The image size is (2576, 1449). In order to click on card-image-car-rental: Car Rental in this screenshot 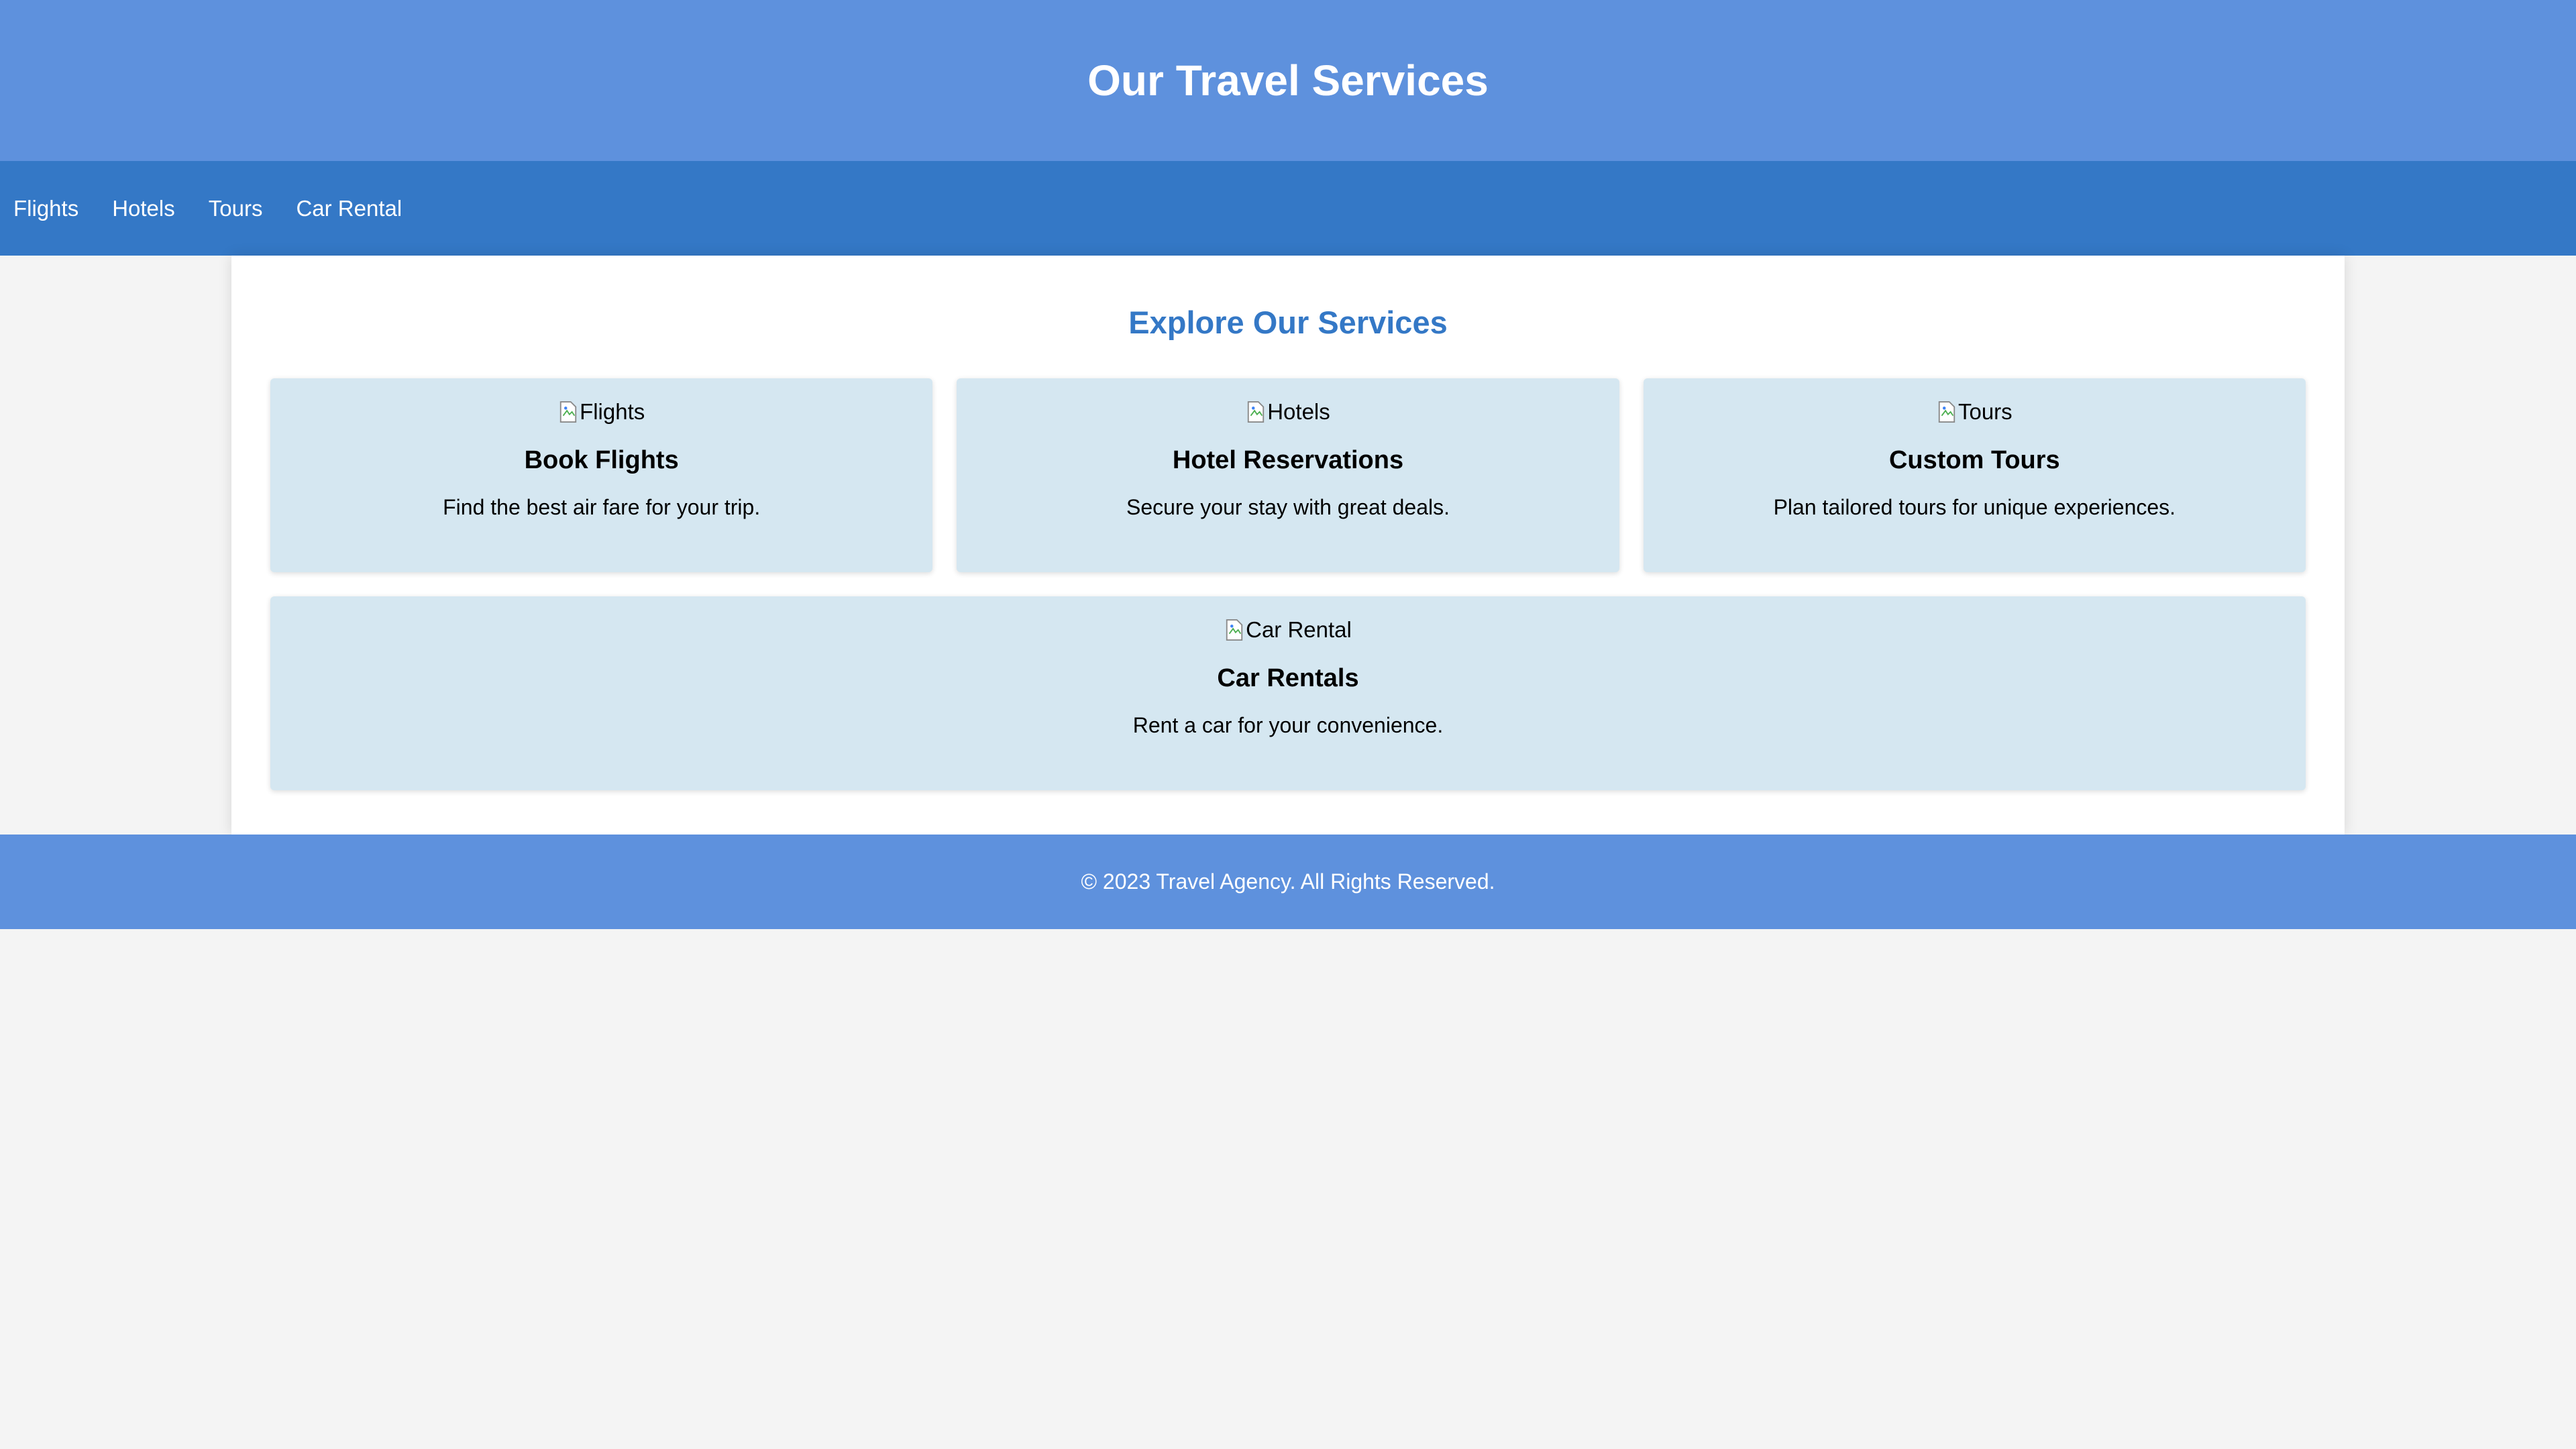, I will do `click(1288, 629)`.